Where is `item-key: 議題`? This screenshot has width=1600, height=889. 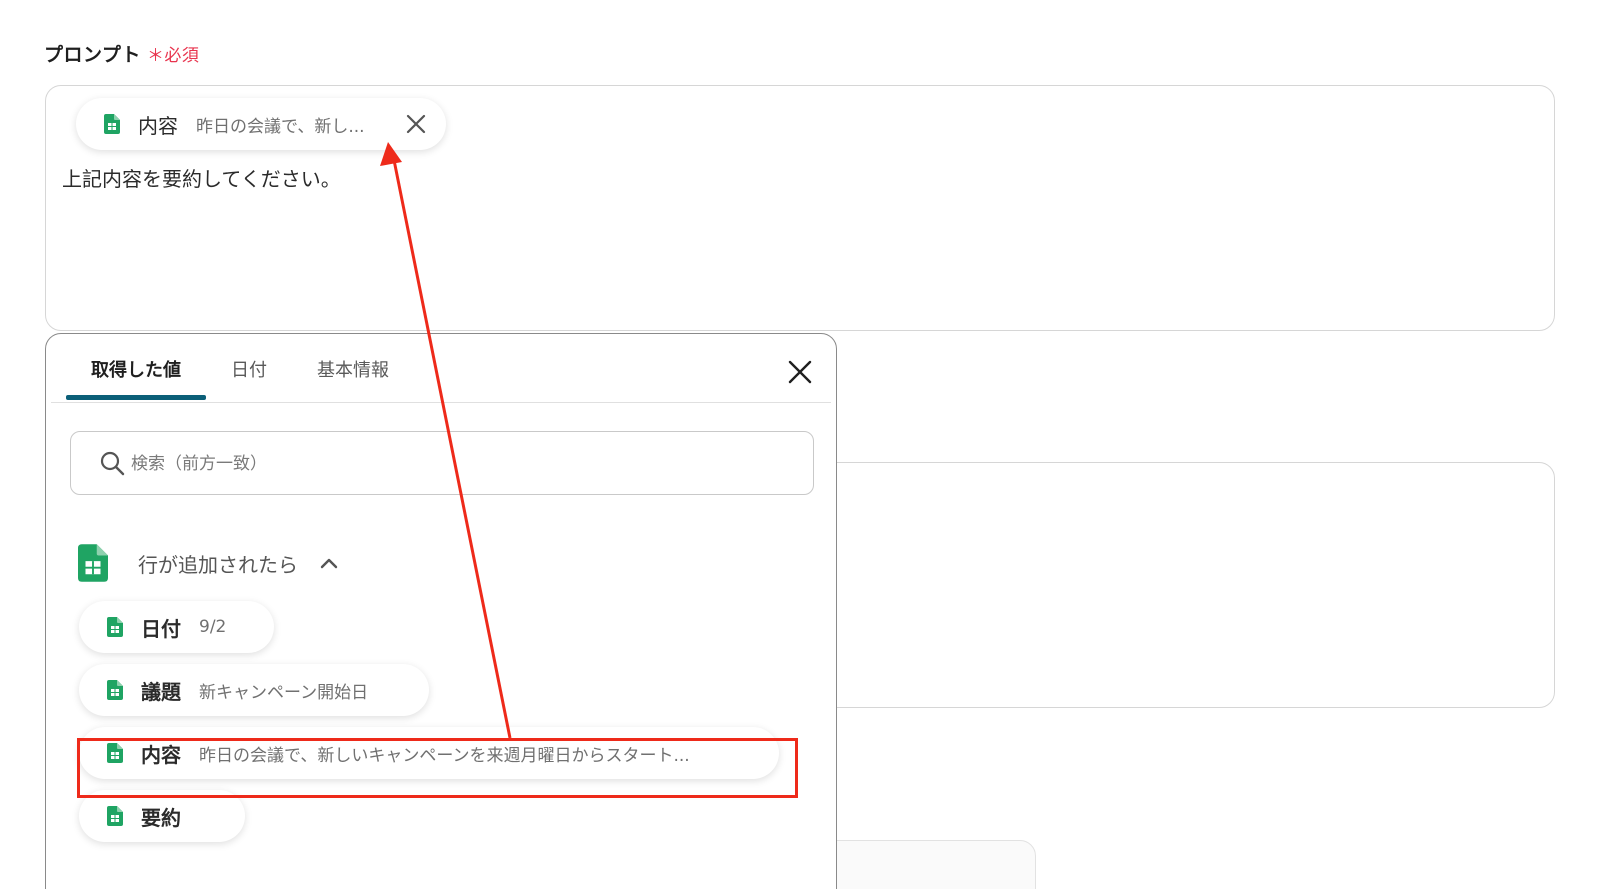 item-key: 議題 is located at coordinates (161, 691).